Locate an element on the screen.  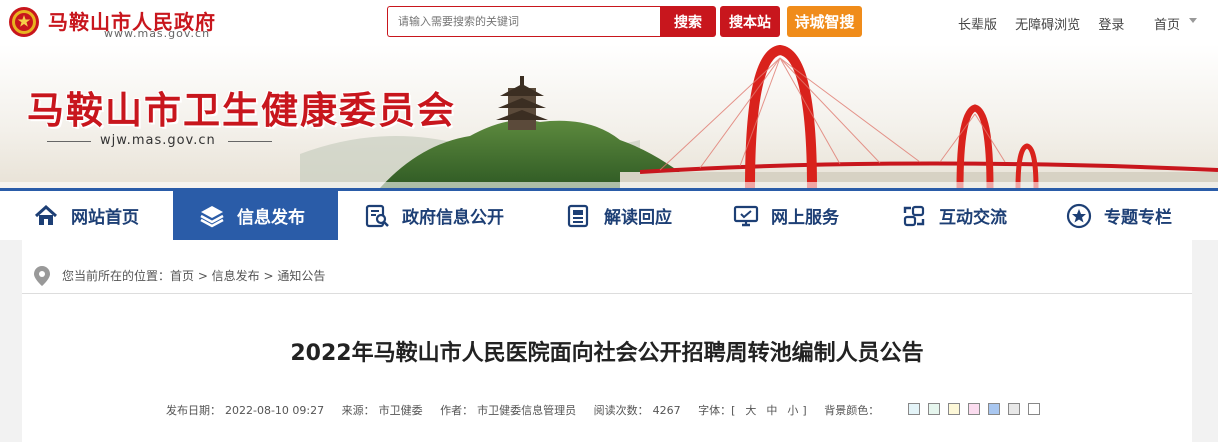
breadcrumb: 您当前所在的位置：首页 > 信息发布 > 通知公告 is located at coordinates (607, 275).